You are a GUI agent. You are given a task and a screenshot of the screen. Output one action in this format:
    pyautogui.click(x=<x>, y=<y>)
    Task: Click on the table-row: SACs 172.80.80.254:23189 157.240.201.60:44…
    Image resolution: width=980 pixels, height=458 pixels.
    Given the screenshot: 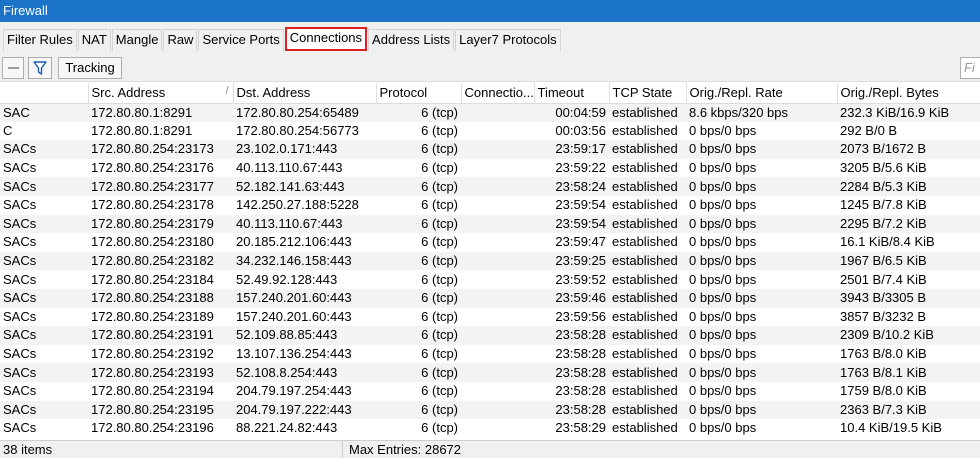 What is the action you would take?
    pyautogui.click(x=490, y=317)
    